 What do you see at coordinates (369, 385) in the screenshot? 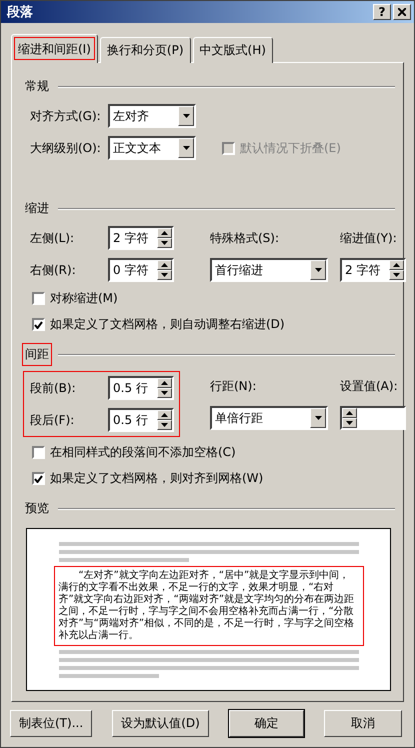
I see `field-label: 设置值(A):` at bounding box center [369, 385].